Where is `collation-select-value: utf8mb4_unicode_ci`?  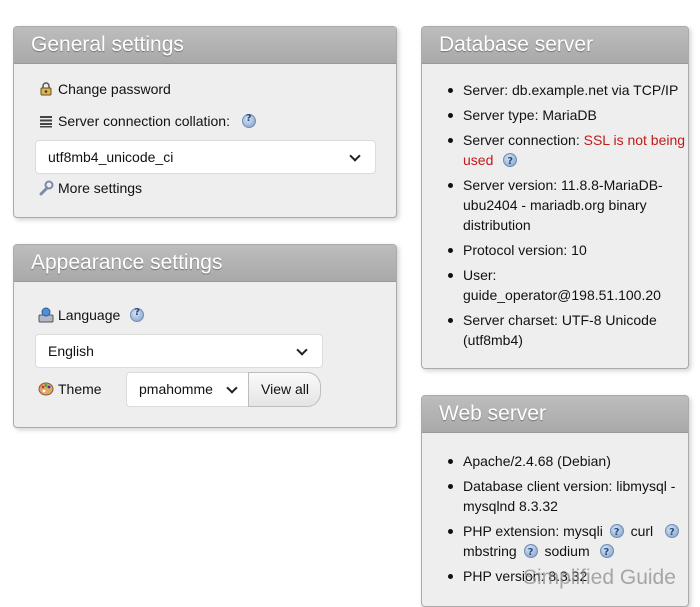
collation-select-value: utf8mb4_unicode_ci is located at coordinates (111, 157).